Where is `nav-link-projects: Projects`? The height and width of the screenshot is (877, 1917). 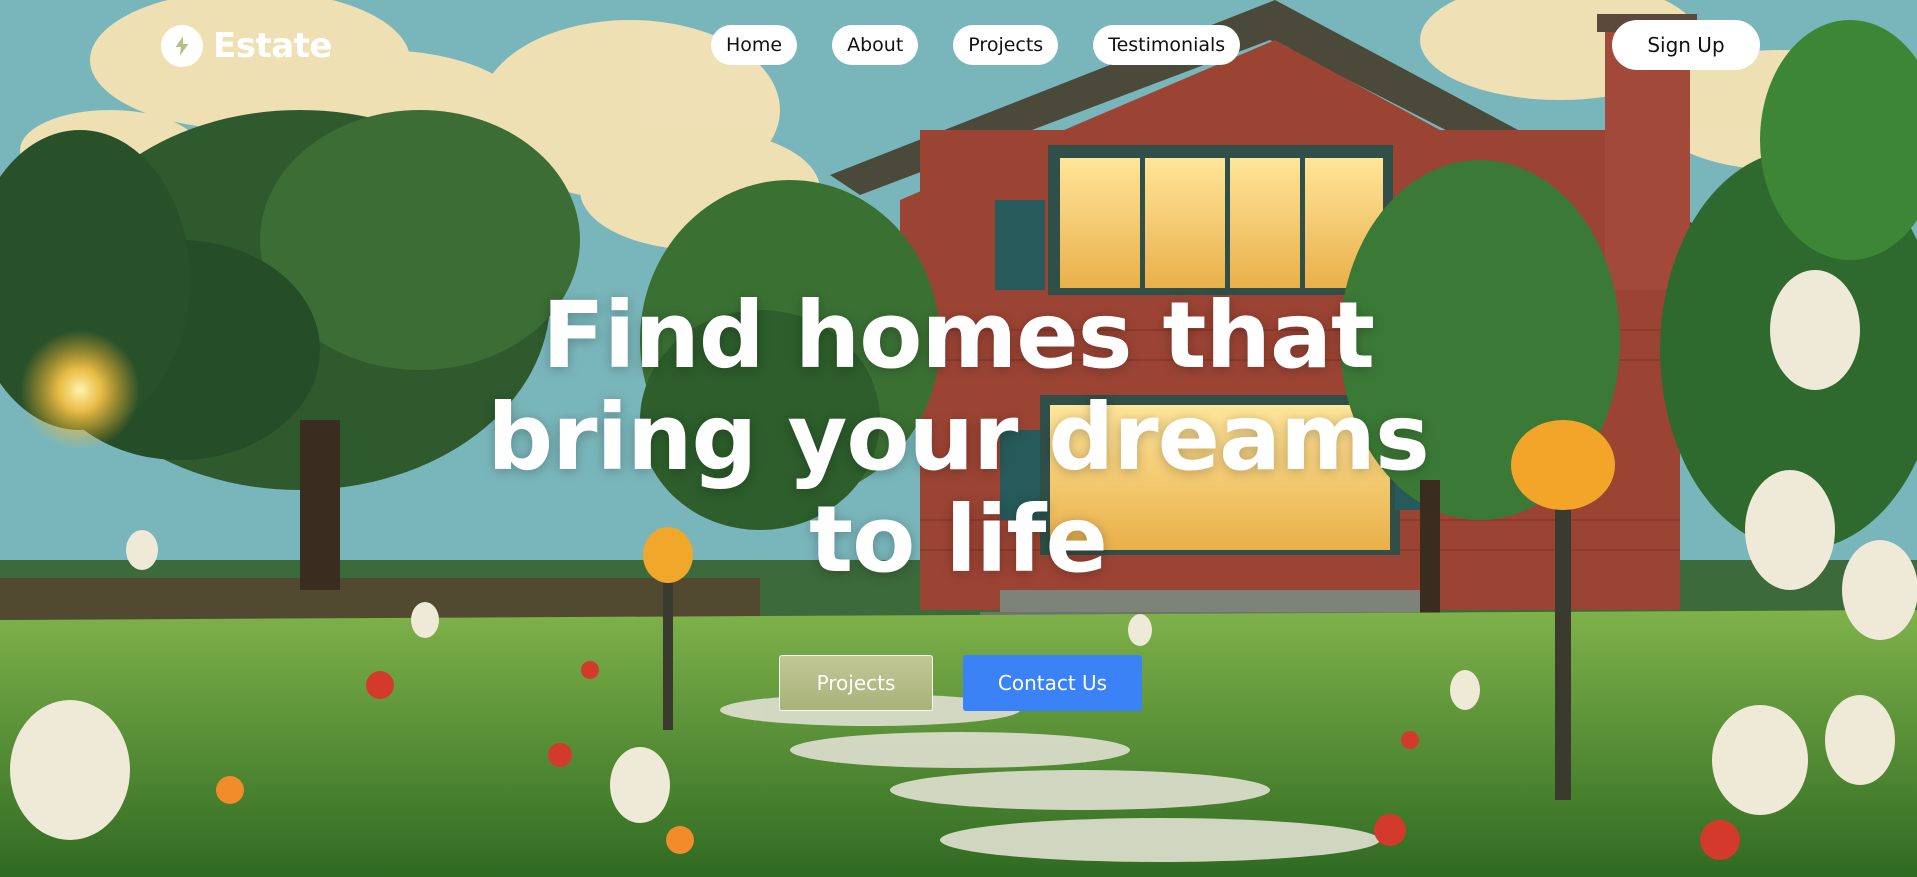 nav-link-projects: Projects is located at coordinates (1006, 45).